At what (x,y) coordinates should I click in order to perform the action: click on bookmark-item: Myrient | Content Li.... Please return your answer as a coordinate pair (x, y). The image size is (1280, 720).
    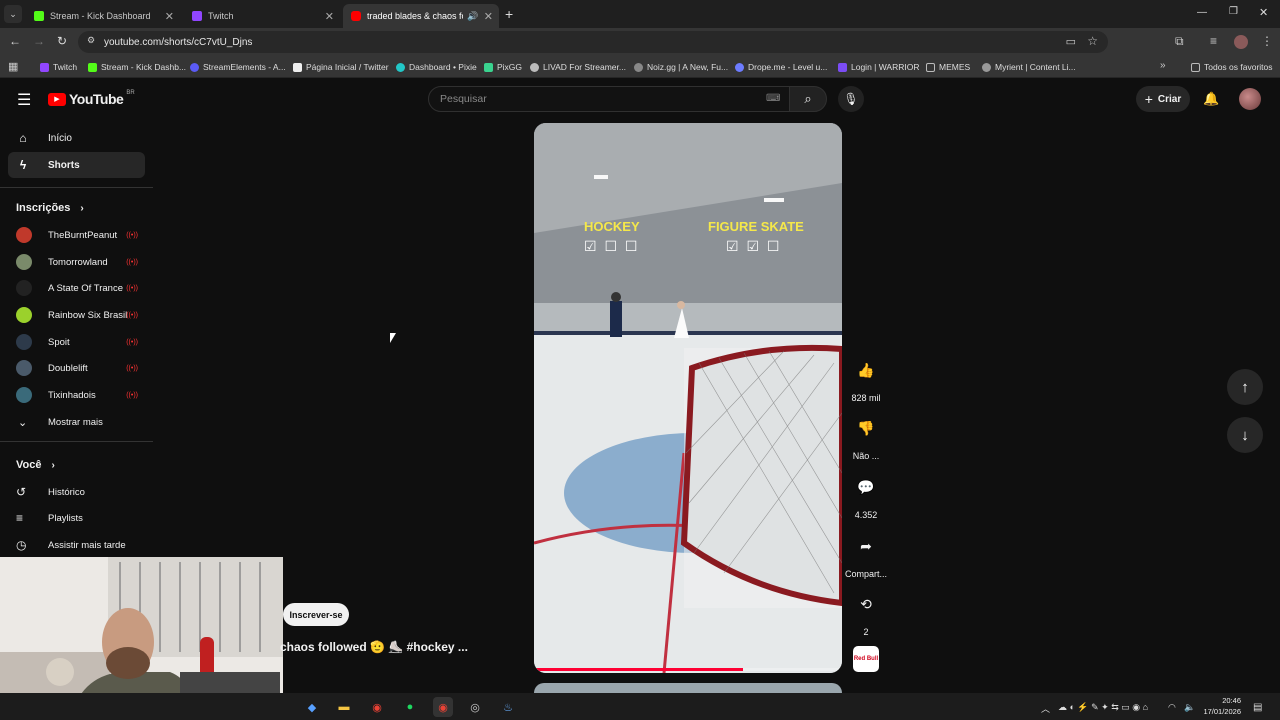
    Looking at the image, I should click on (1029, 67).